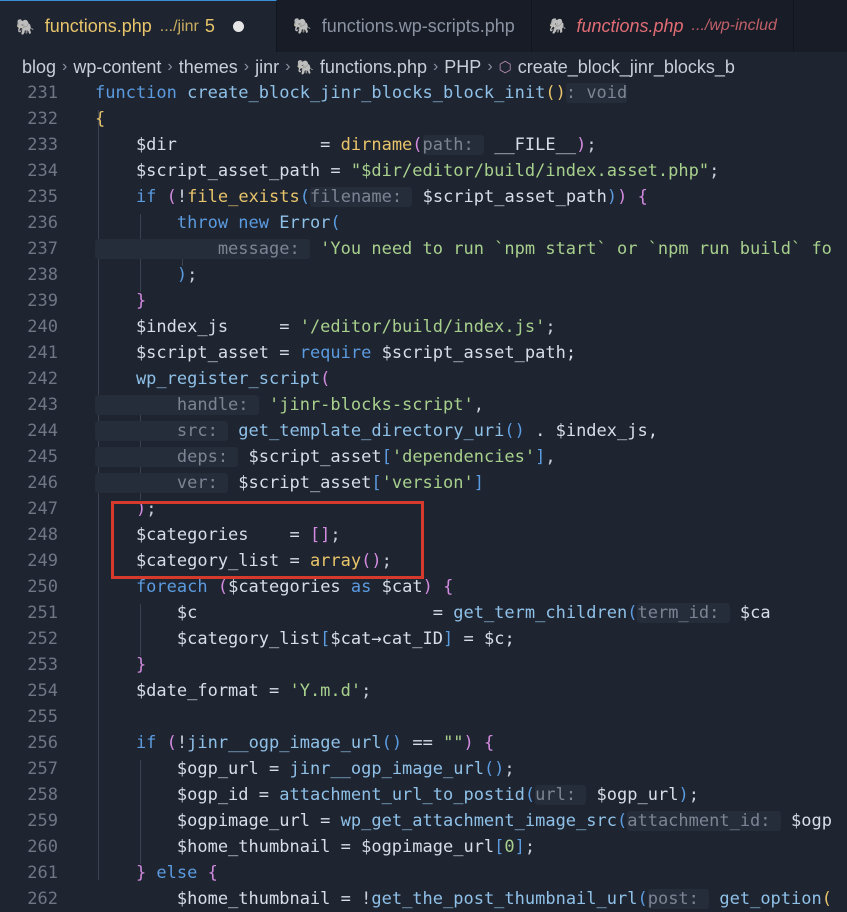 This screenshot has height=912, width=847. Describe the element at coordinates (509, 197) in the screenshot. I see `code-token: $script_asset_path` at that location.